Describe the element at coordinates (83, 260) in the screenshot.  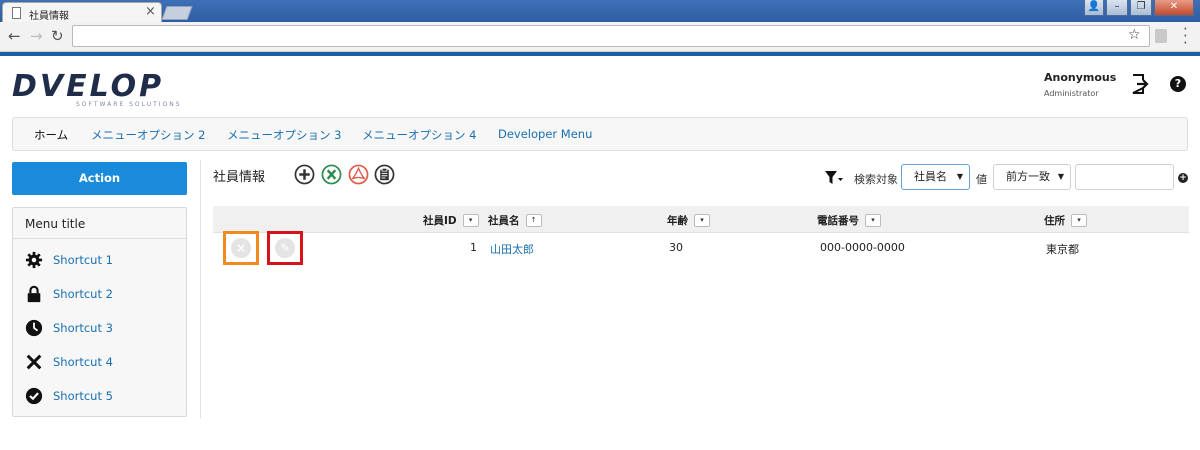
I see `shortcut-label: Shortcut 1` at that location.